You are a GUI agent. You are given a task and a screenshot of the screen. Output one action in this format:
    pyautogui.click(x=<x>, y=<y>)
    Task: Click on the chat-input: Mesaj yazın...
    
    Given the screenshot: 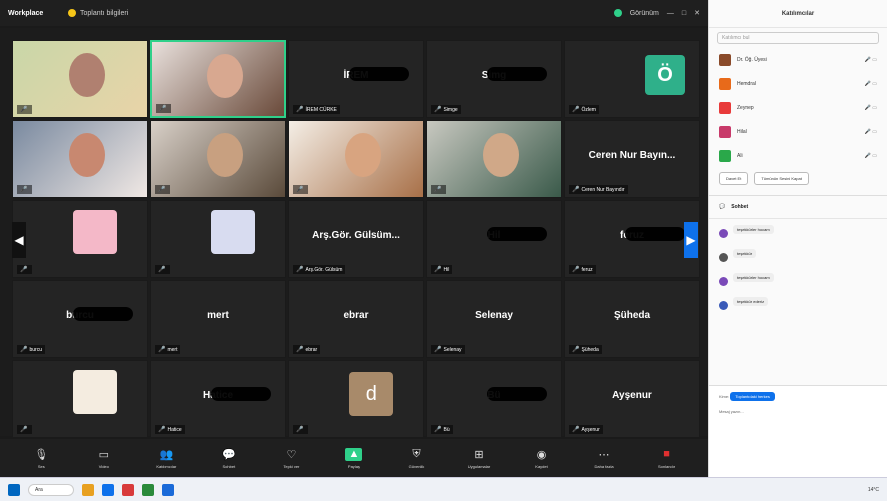 What is the action you would take?
    pyautogui.click(x=798, y=411)
    